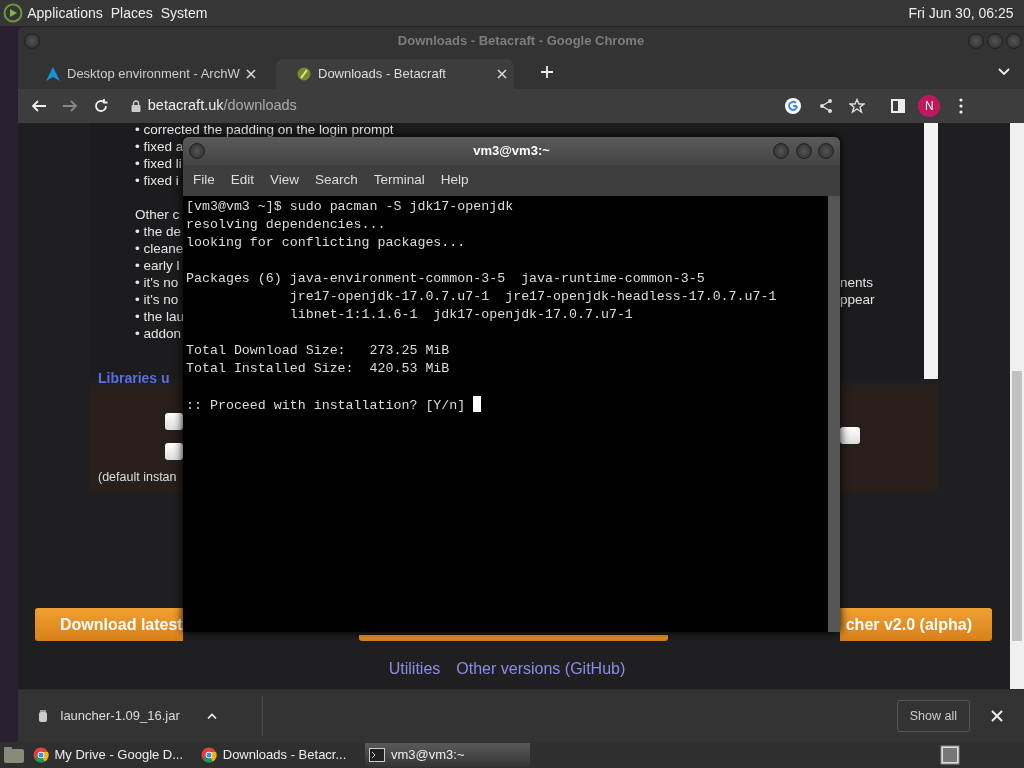  Describe the element at coordinates (950, 755) in the screenshot. I see `workspace-icon` at that location.